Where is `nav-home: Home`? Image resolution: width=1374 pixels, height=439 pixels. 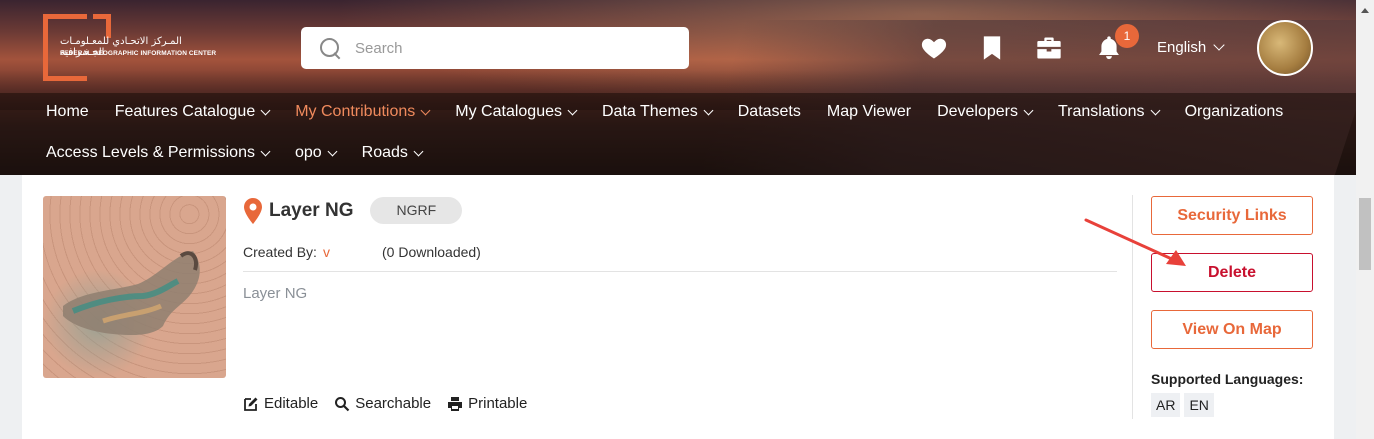 nav-home: Home is located at coordinates (67, 112).